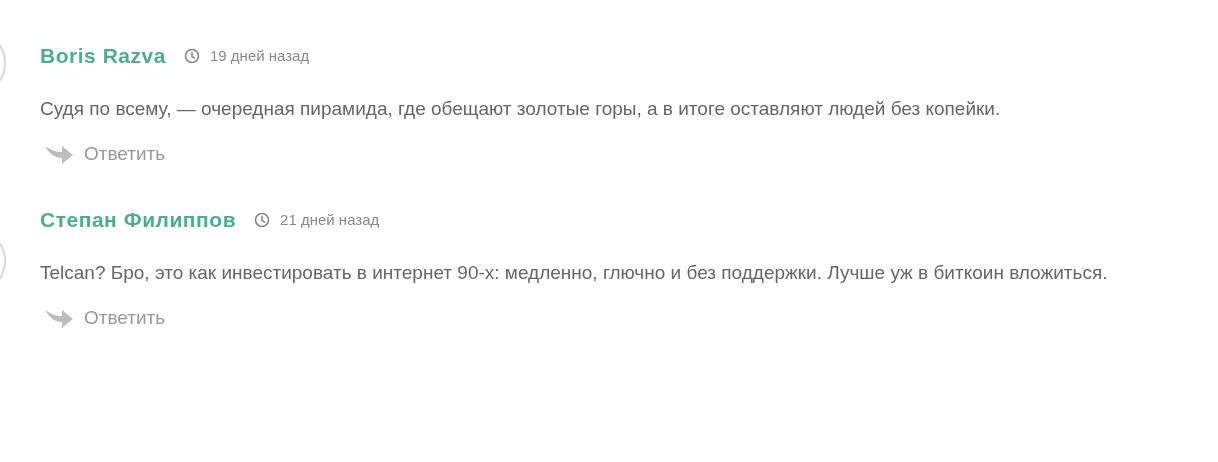  What do you see at coordinates (103, 56) in the screenshot?
I see `author-name: Boris Razva` at bounding box center [103, 56].